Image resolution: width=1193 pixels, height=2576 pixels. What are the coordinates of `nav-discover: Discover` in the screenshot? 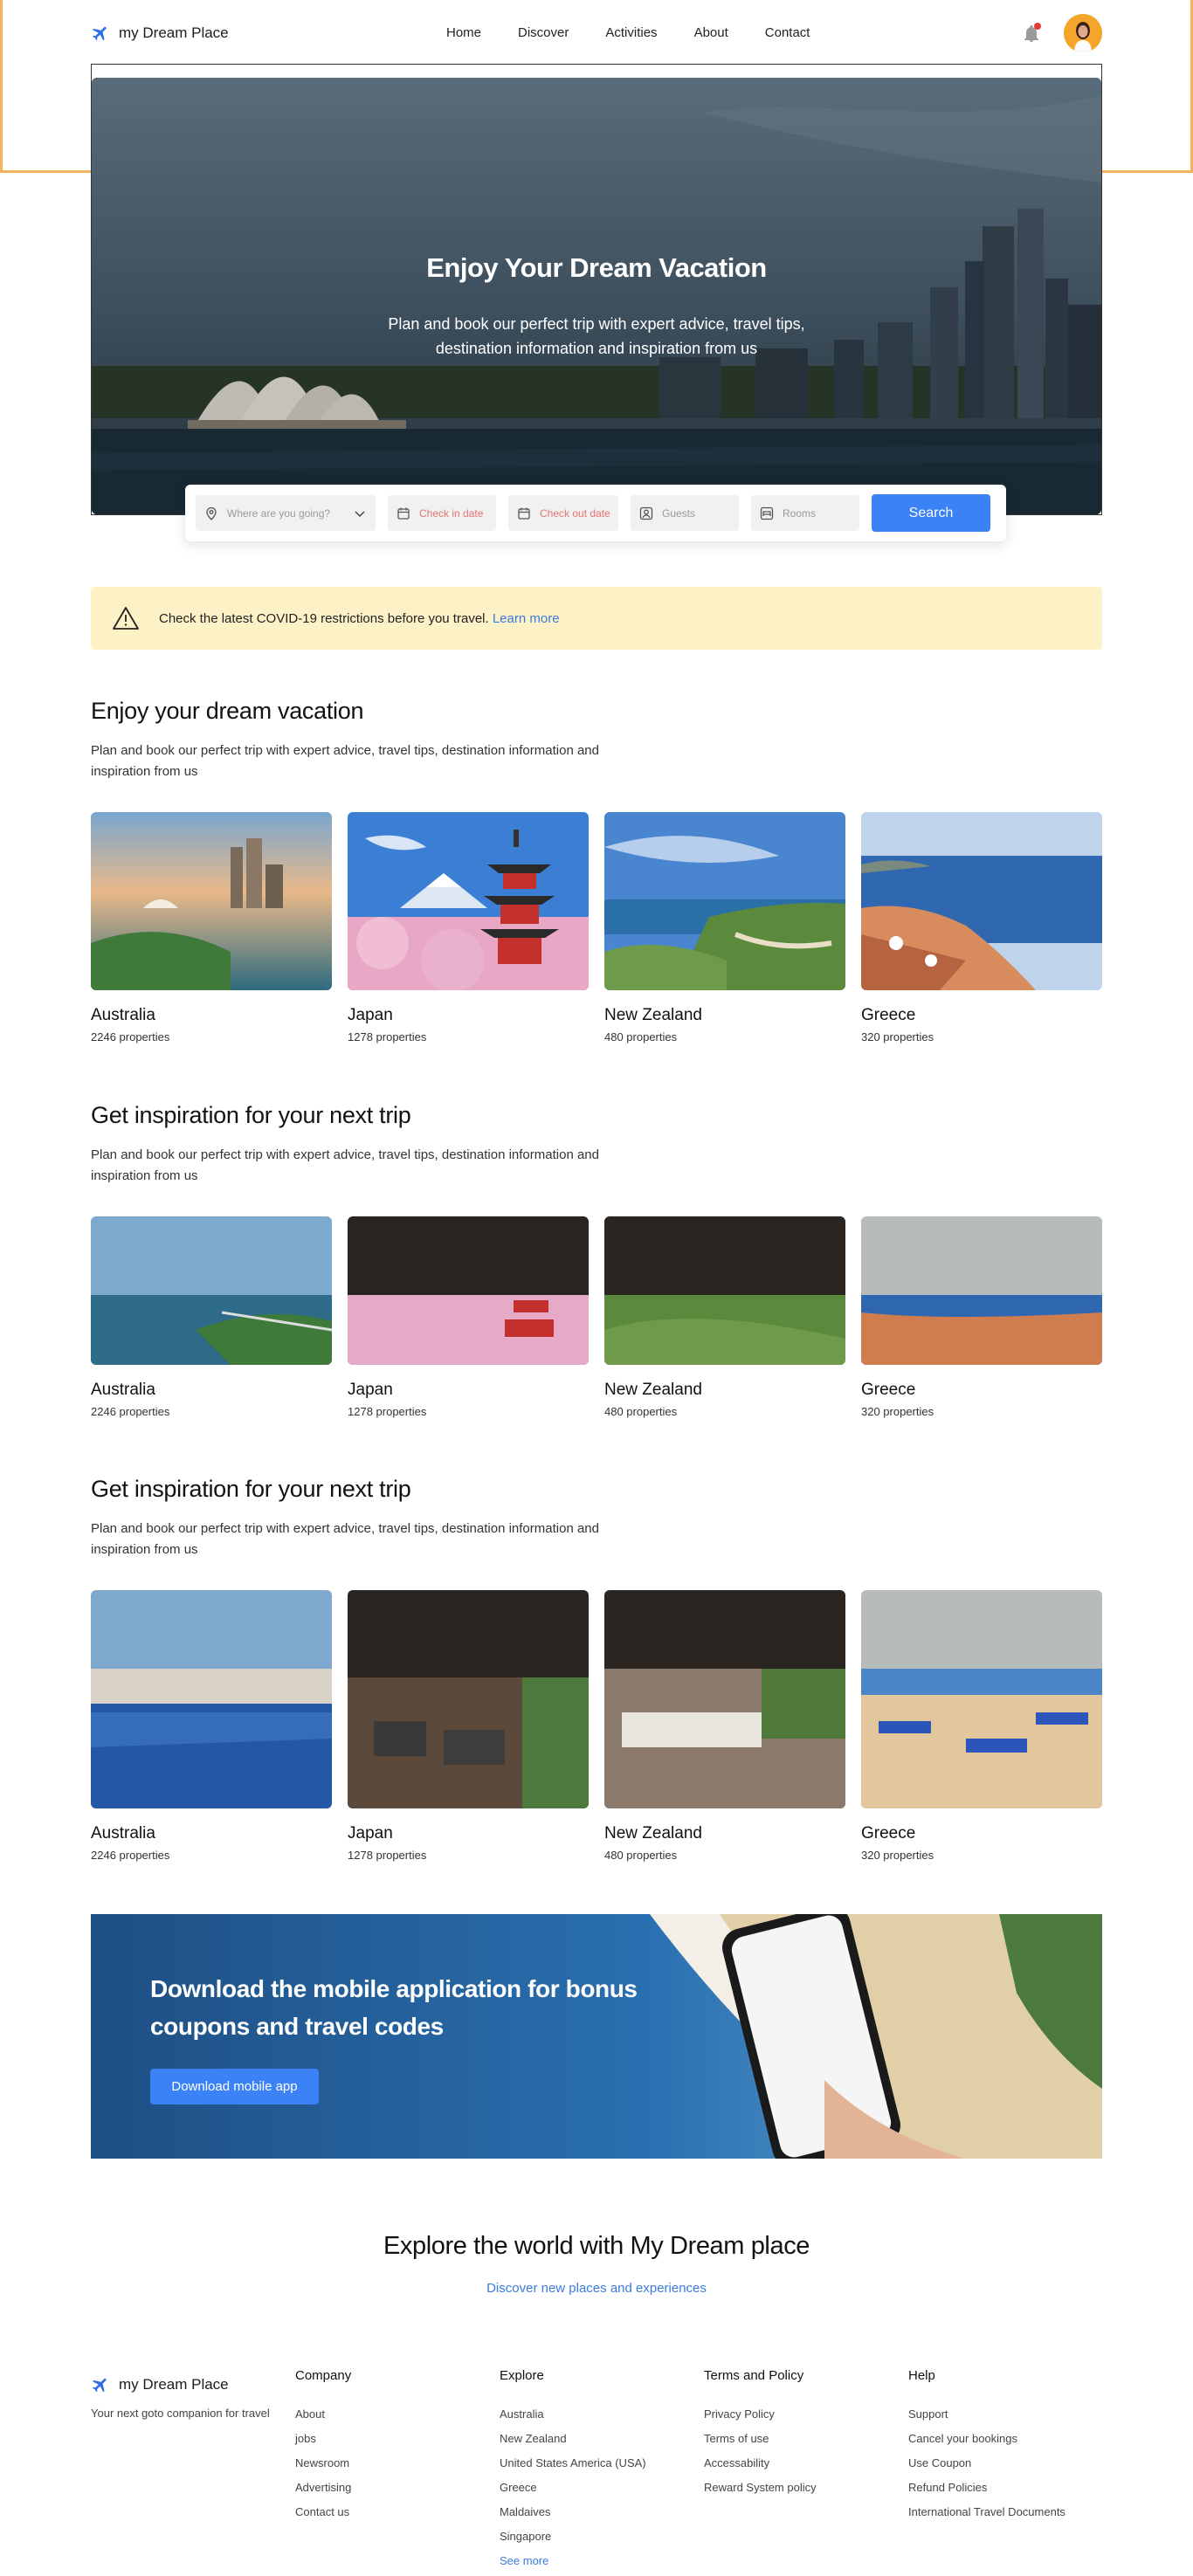 It's located at (543, 33).